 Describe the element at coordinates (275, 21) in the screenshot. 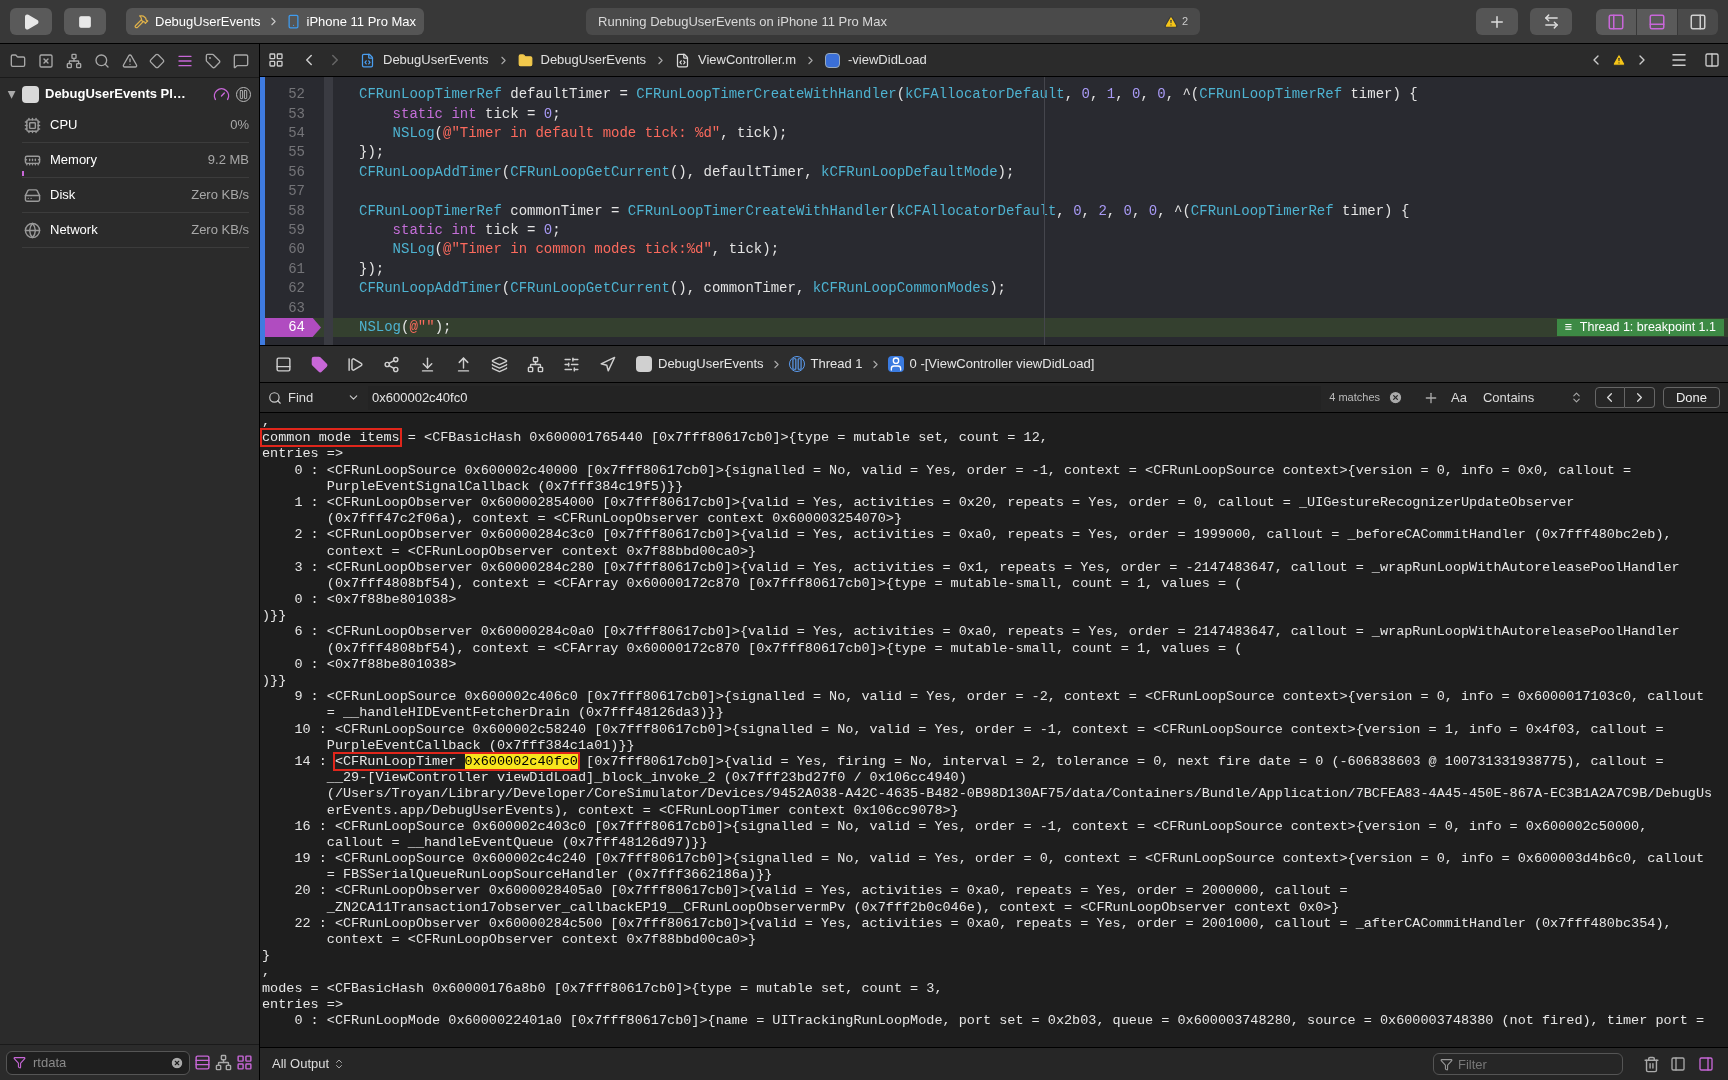

I see `scheme-selector: DebugUserEvents iPhone 11 Pro Max` at that location.